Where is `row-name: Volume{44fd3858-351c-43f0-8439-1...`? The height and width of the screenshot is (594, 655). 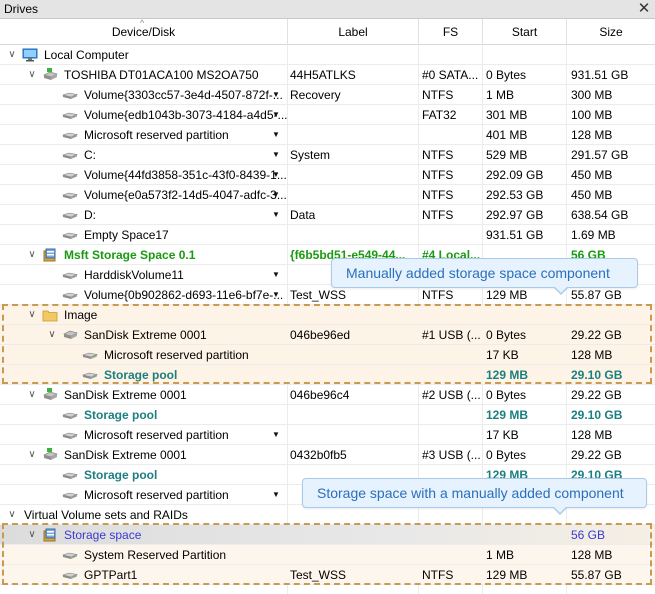 row-name: Volume{44fd3858-351c-43f0-8439-1... is located at coordinates (185, 175).